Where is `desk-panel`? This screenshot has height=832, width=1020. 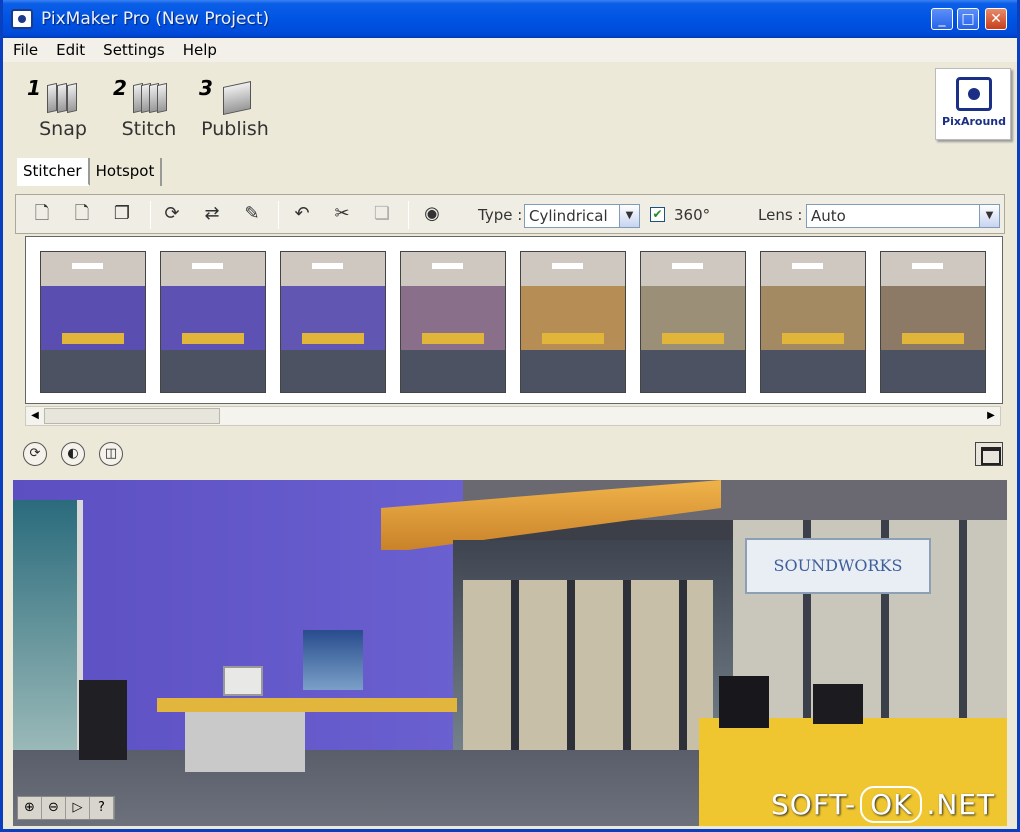 desk-panel is located at coordinates (245, 742).